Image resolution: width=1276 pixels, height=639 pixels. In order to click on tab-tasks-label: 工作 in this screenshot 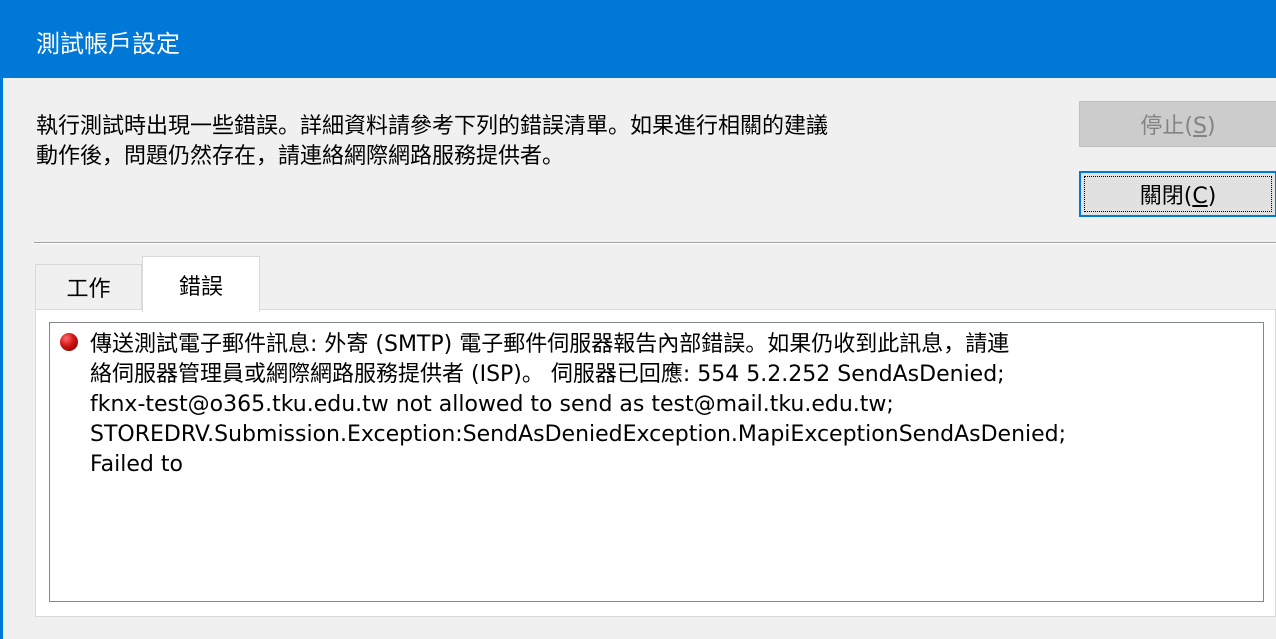, I will do `click(88, 289)`.